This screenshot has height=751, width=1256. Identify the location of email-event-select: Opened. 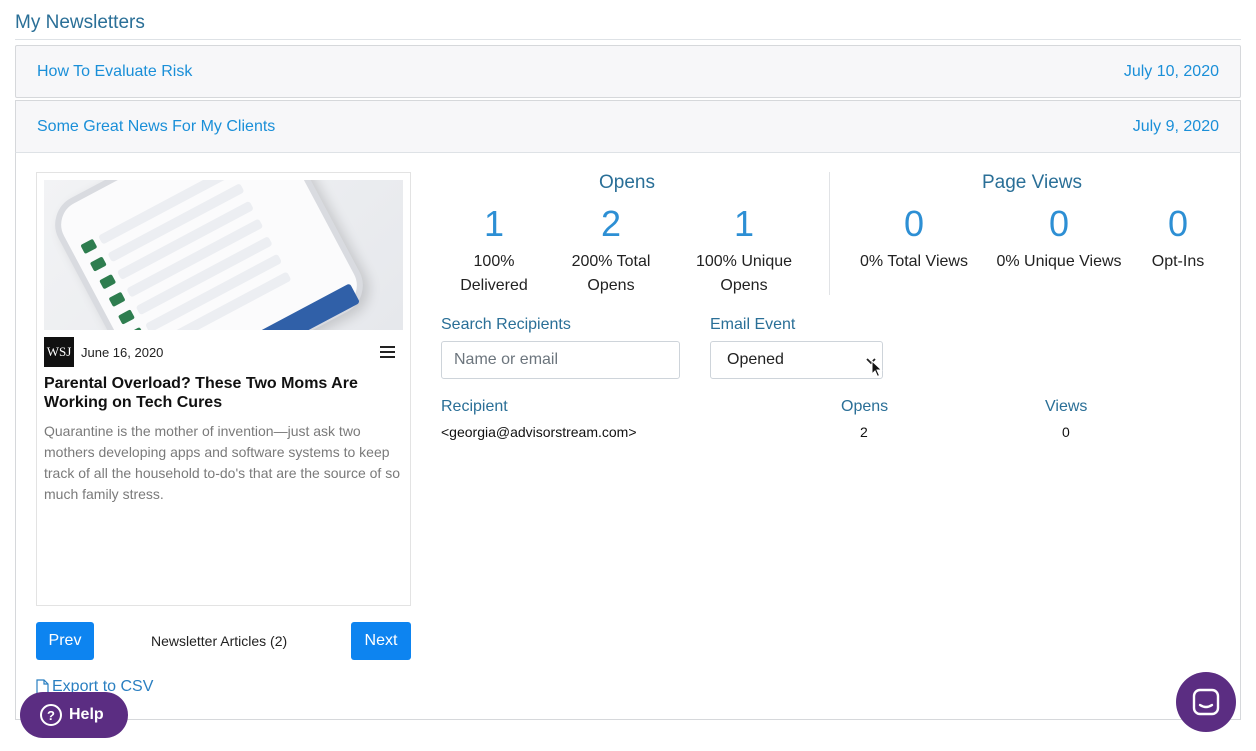
(796, 360).